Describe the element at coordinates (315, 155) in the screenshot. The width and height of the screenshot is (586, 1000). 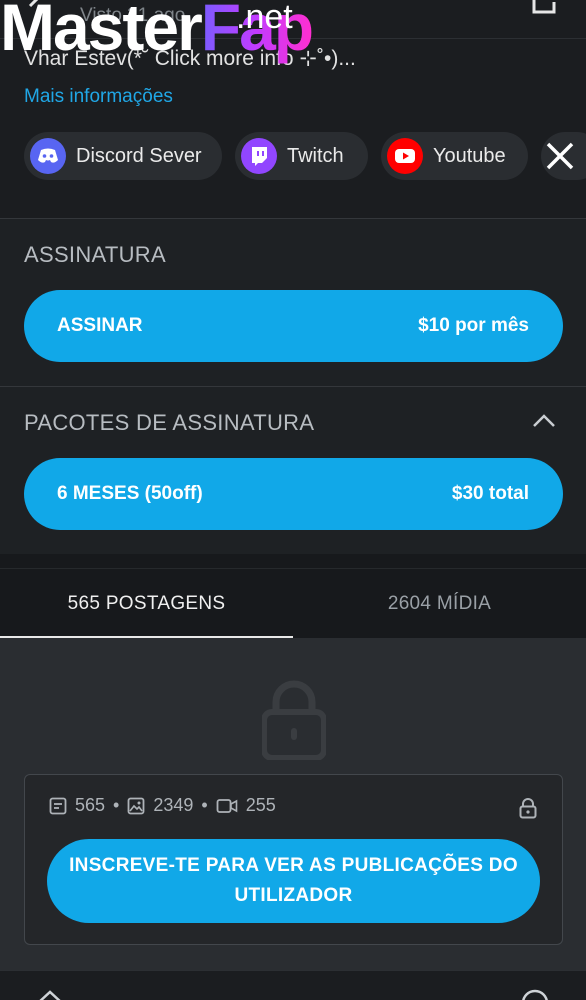
I see `chip-label: Twitch` at that location.